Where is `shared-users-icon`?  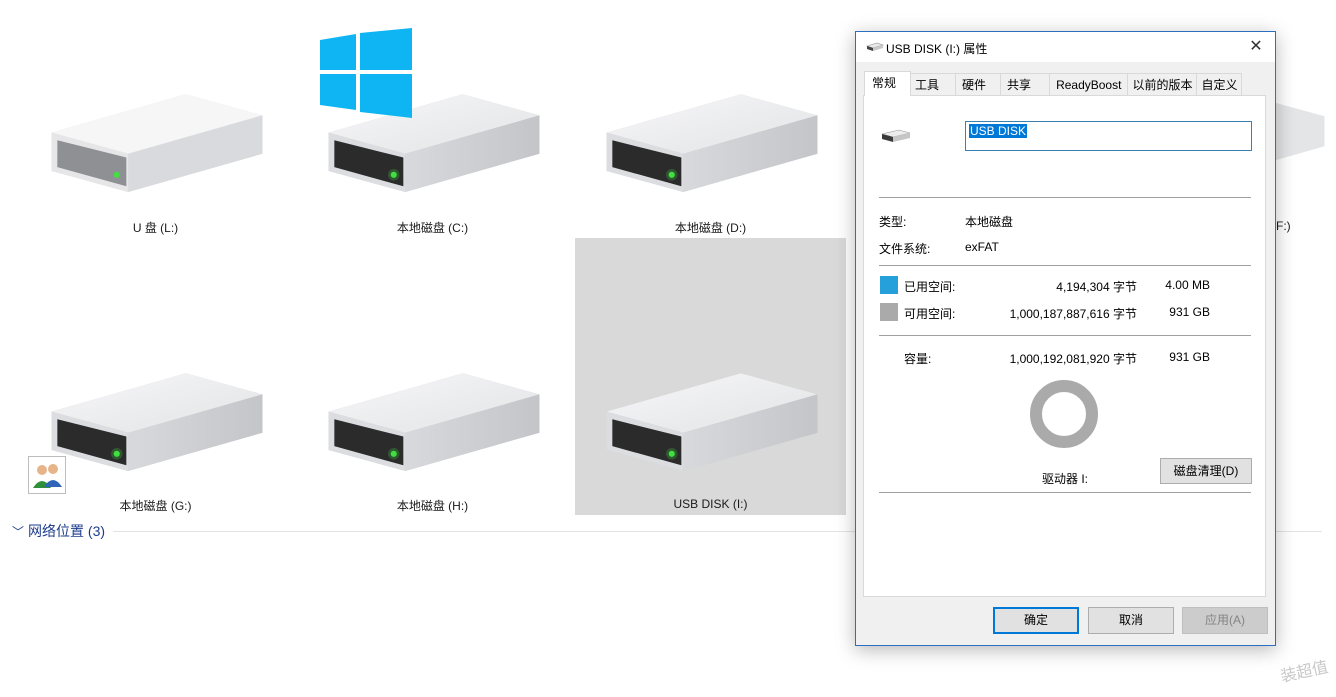 shared-users-icon is located at coordinates (47, 475).